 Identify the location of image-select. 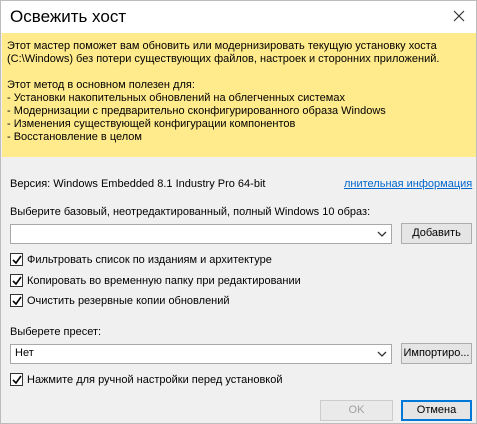
(201, 234).